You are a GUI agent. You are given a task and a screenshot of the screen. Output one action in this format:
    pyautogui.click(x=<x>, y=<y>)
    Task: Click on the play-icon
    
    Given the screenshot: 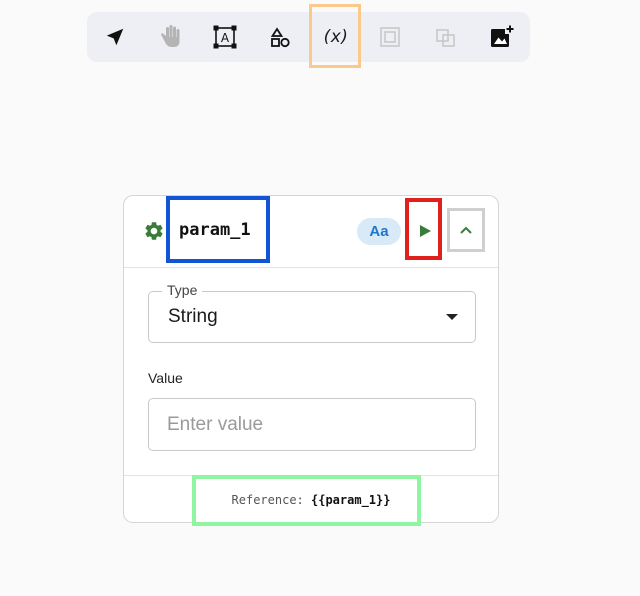 What is the action you would take?
    pyautogui.click(x=425, y=231)
    